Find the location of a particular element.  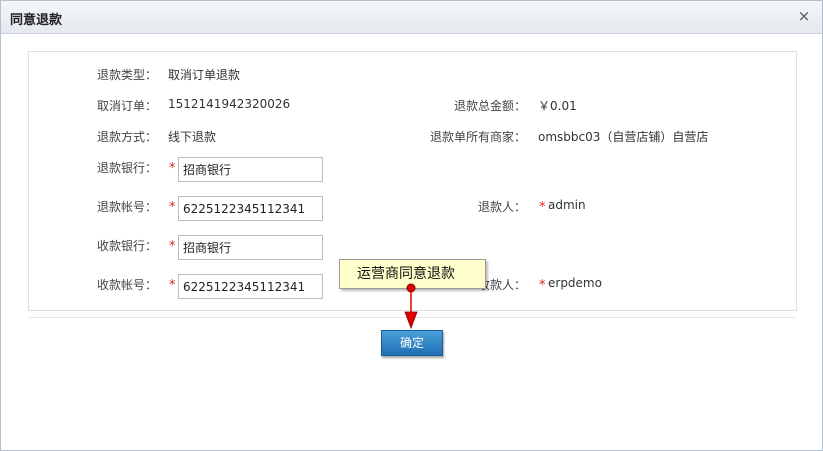

confirm-button: 确定 is located at coordinates (412, 343).